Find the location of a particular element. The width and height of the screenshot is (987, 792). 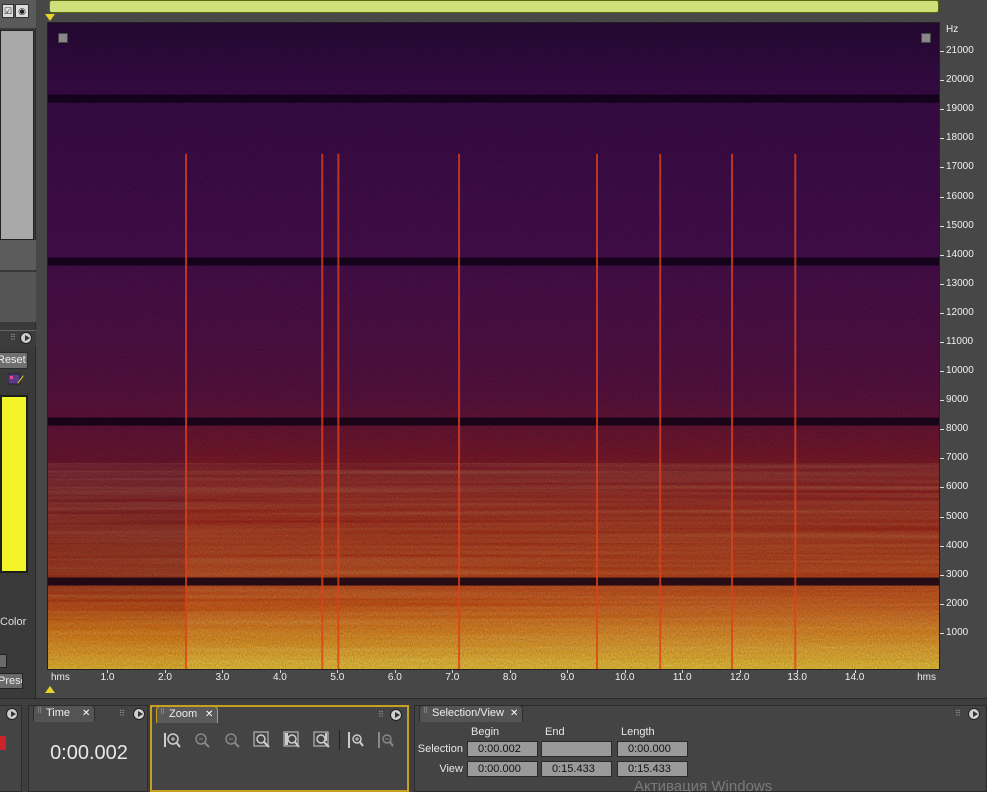

corner-handle-left is located at coordinates (63, 38).